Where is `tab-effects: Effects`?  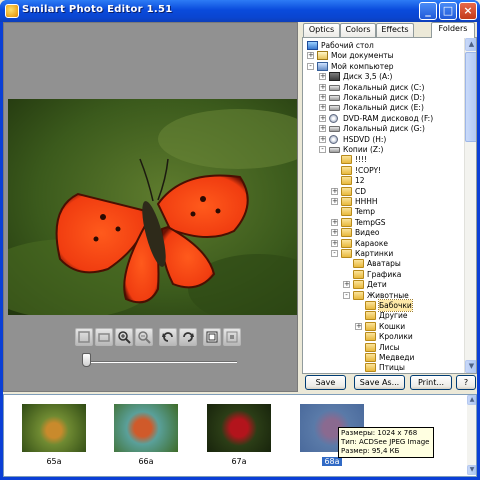
tab-effects: Effects is located at coordinates (395, 30).